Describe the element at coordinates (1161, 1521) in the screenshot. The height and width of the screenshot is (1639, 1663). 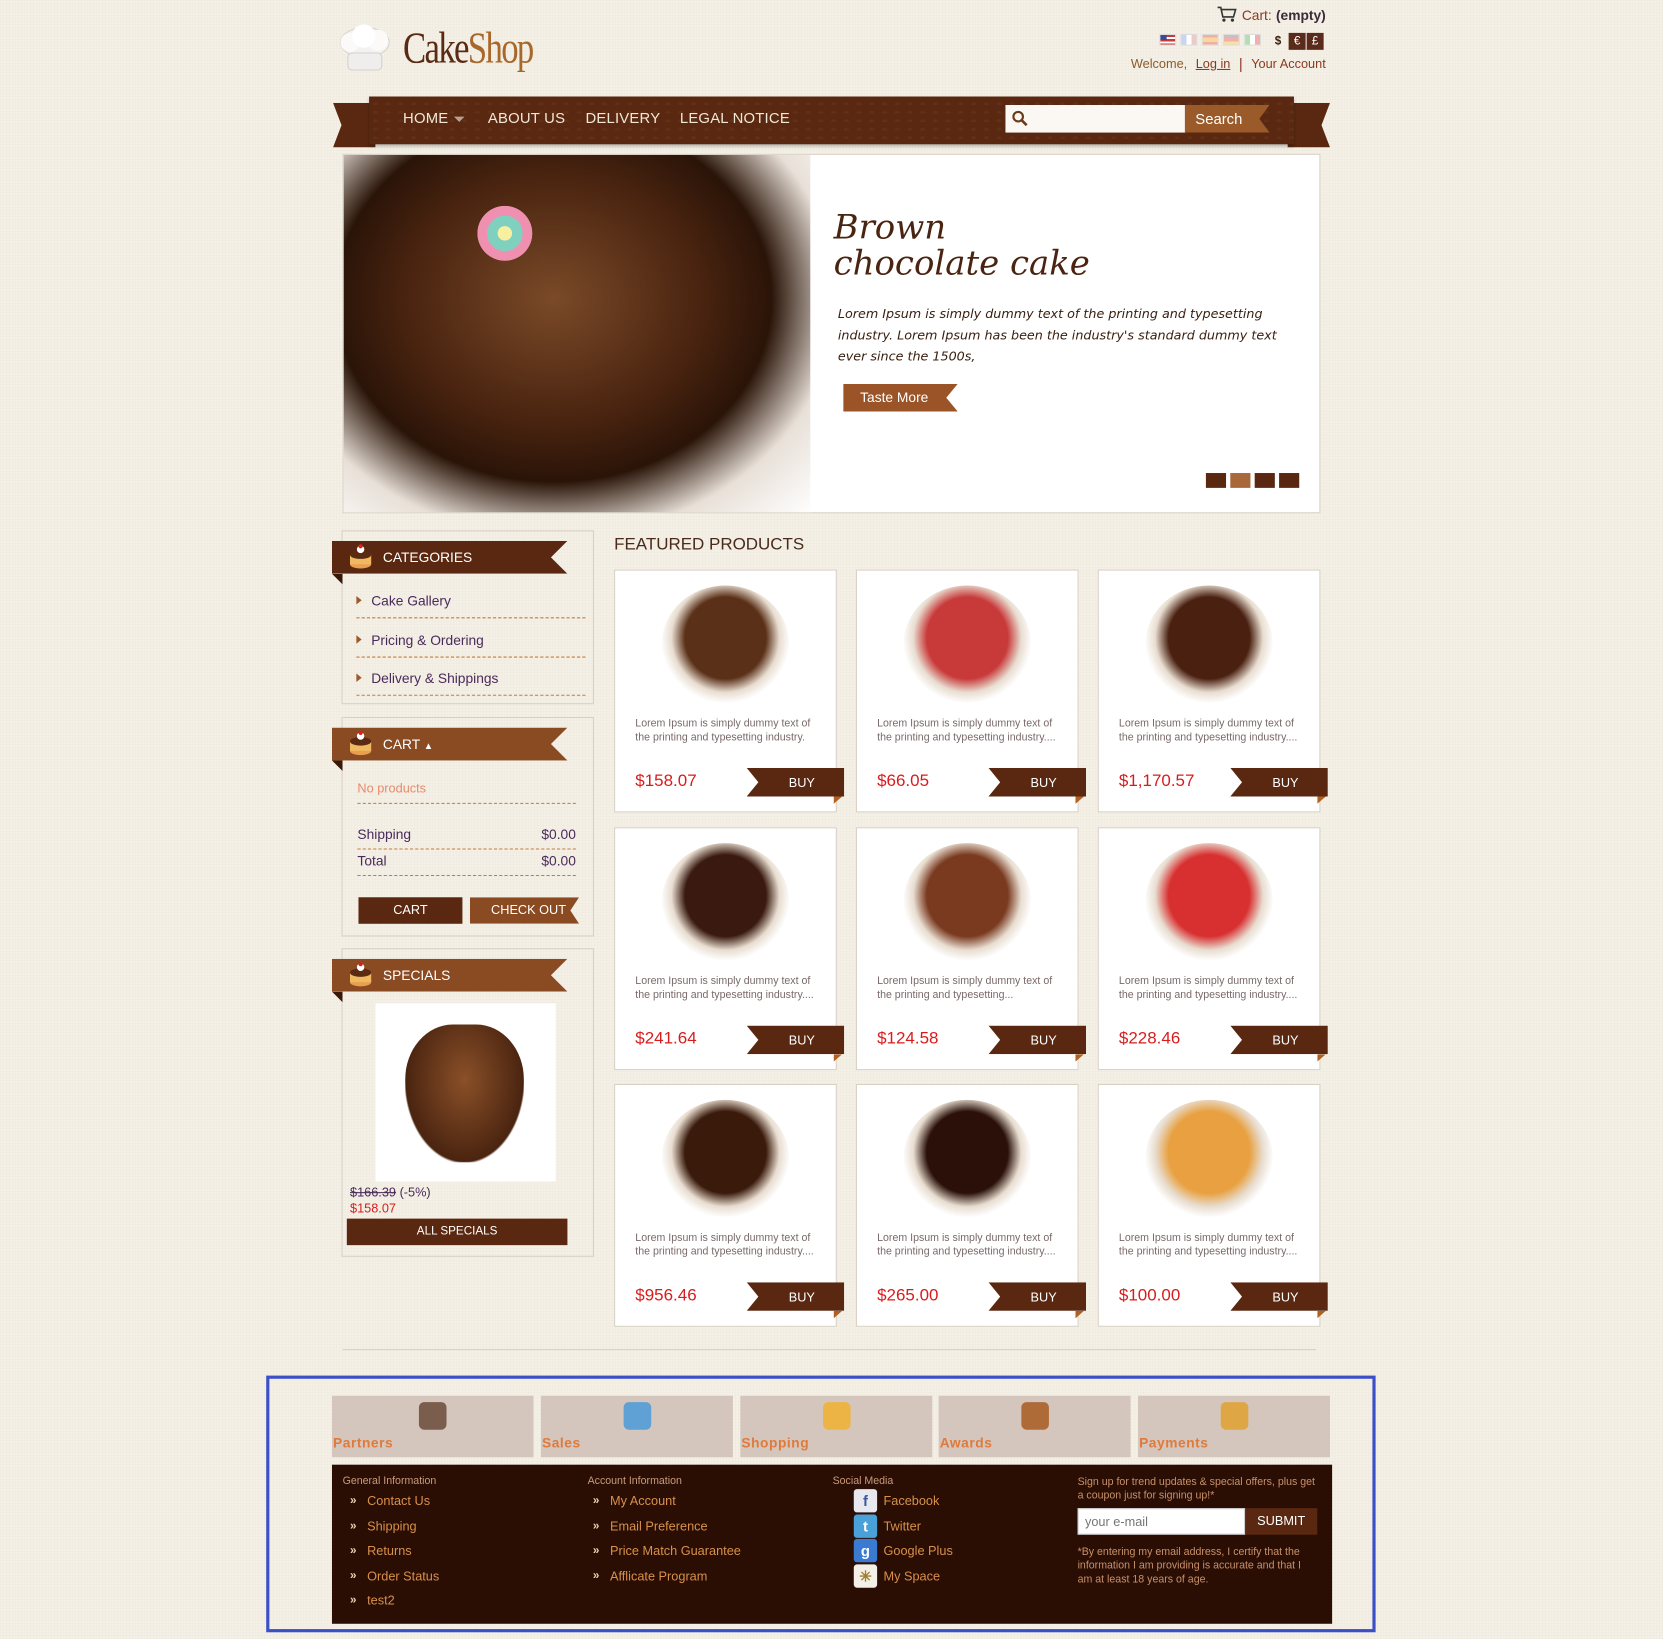
I see `newsletter-email-input` at that location.